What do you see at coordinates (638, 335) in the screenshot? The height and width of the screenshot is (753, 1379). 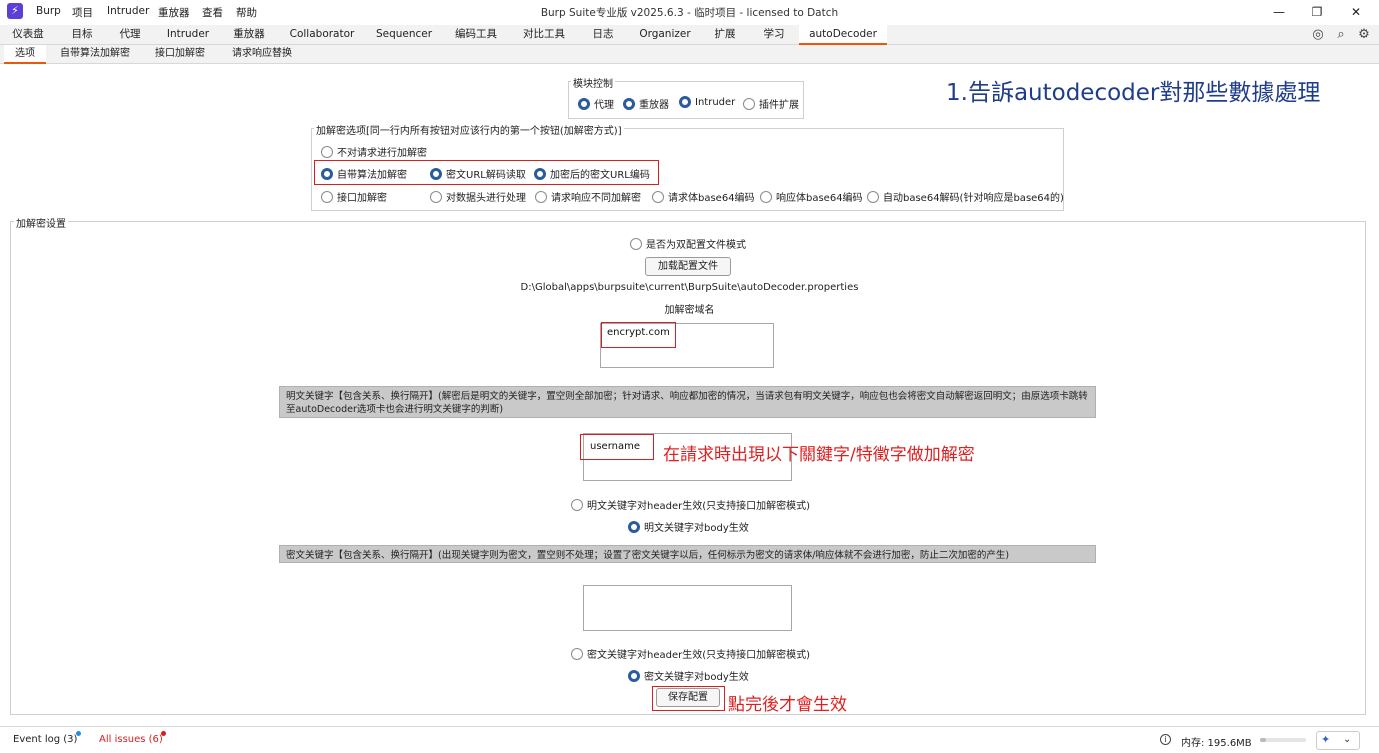 I see `highlight-box-domain` at bounding box center [638, 335].